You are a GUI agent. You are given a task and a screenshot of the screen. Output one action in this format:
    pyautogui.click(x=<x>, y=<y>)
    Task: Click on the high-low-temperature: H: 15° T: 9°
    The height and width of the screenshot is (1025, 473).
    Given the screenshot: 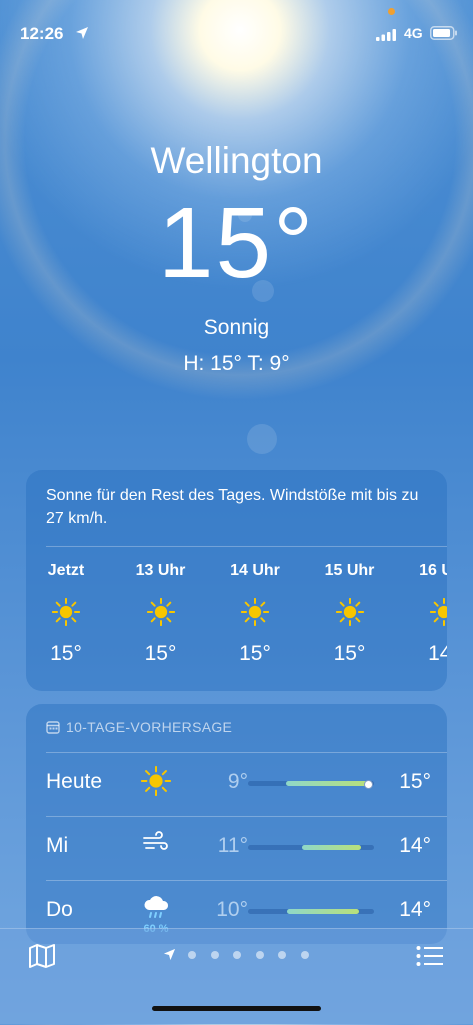 What is the action you would take?
    pyautogui.click(x=236, y=363)
    